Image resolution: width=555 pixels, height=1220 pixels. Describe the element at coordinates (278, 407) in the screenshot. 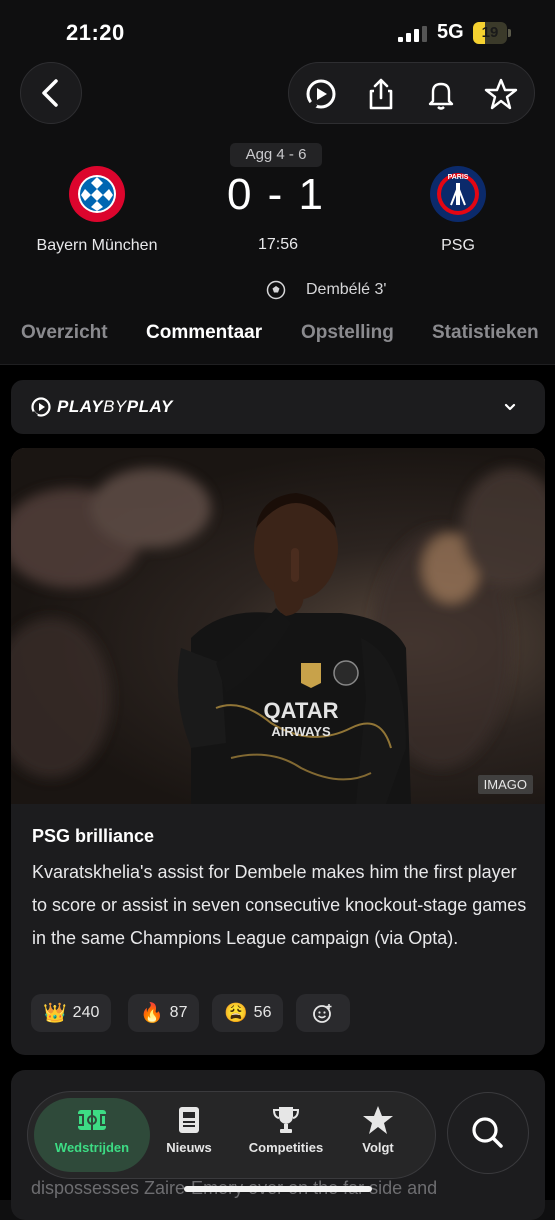

I see `playbyplay-selector: PLAYBYPLAY` at that location.